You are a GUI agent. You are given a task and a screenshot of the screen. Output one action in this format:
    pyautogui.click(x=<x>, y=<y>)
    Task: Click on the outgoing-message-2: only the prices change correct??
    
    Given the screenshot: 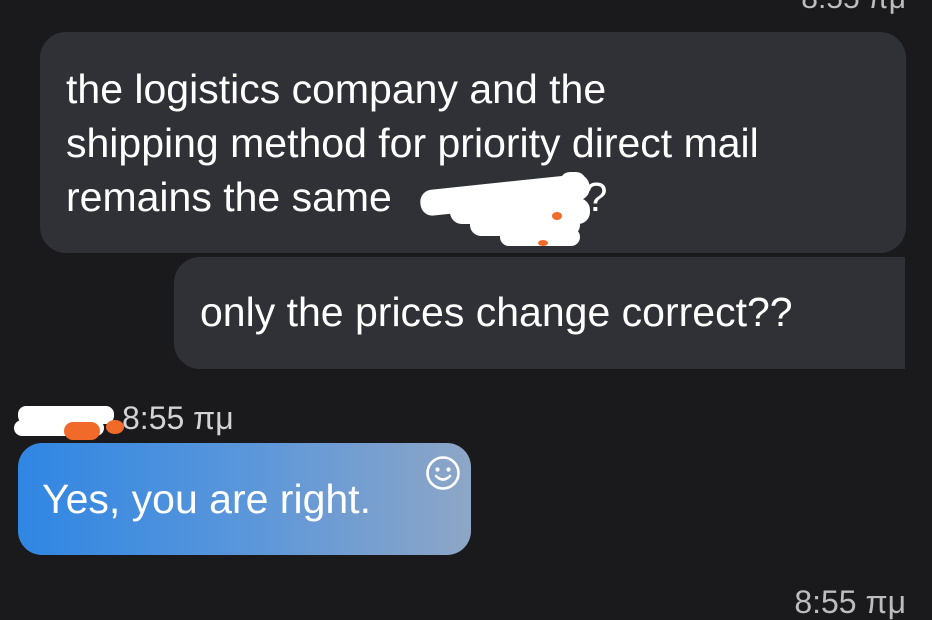 What is the action you would take?
    pyautogui.click(x=539, y=313)
    